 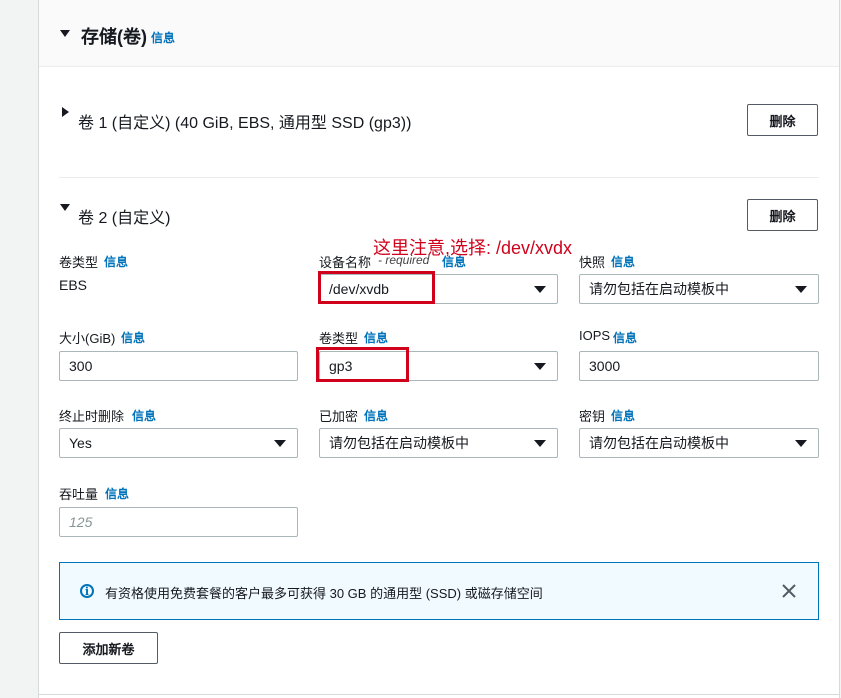 I want to click on throughput-label: 吞吐量, so click(x=79, y=494).